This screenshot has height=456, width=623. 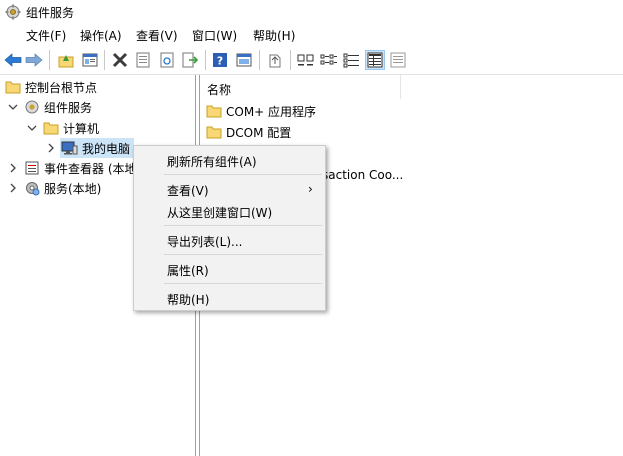 What do you see at coordinates (69, 148) in the screenshot?
I see `computer-icon` at bounding box center [69, 148].